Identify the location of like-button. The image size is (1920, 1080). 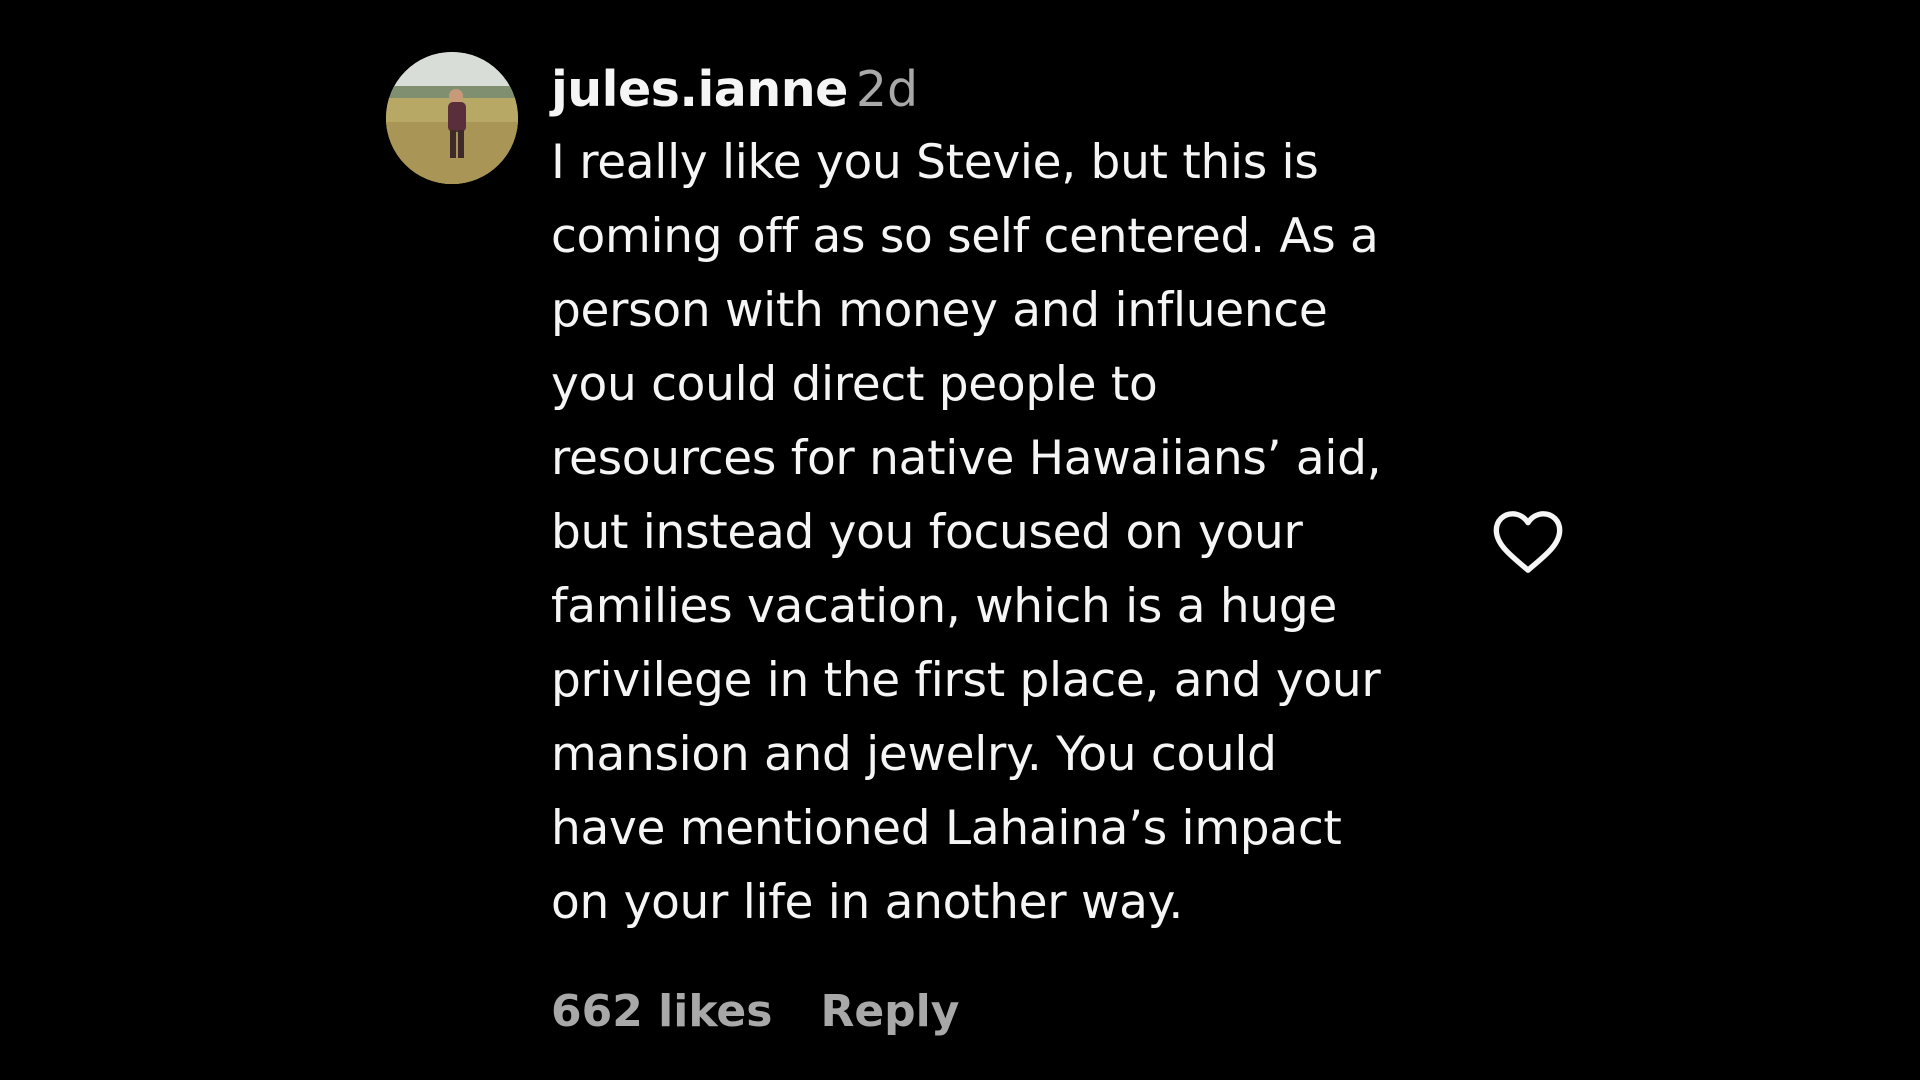
(1528, 541).